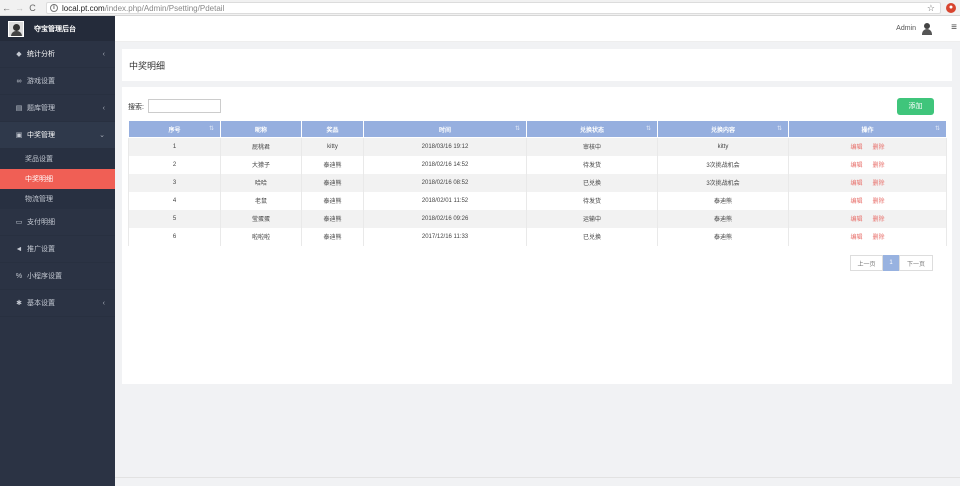 This screenshot has width=960, height=486. Describe the element at coordinates (19, 108) in the screenshot. I see `list-icon: ▤` at that location.